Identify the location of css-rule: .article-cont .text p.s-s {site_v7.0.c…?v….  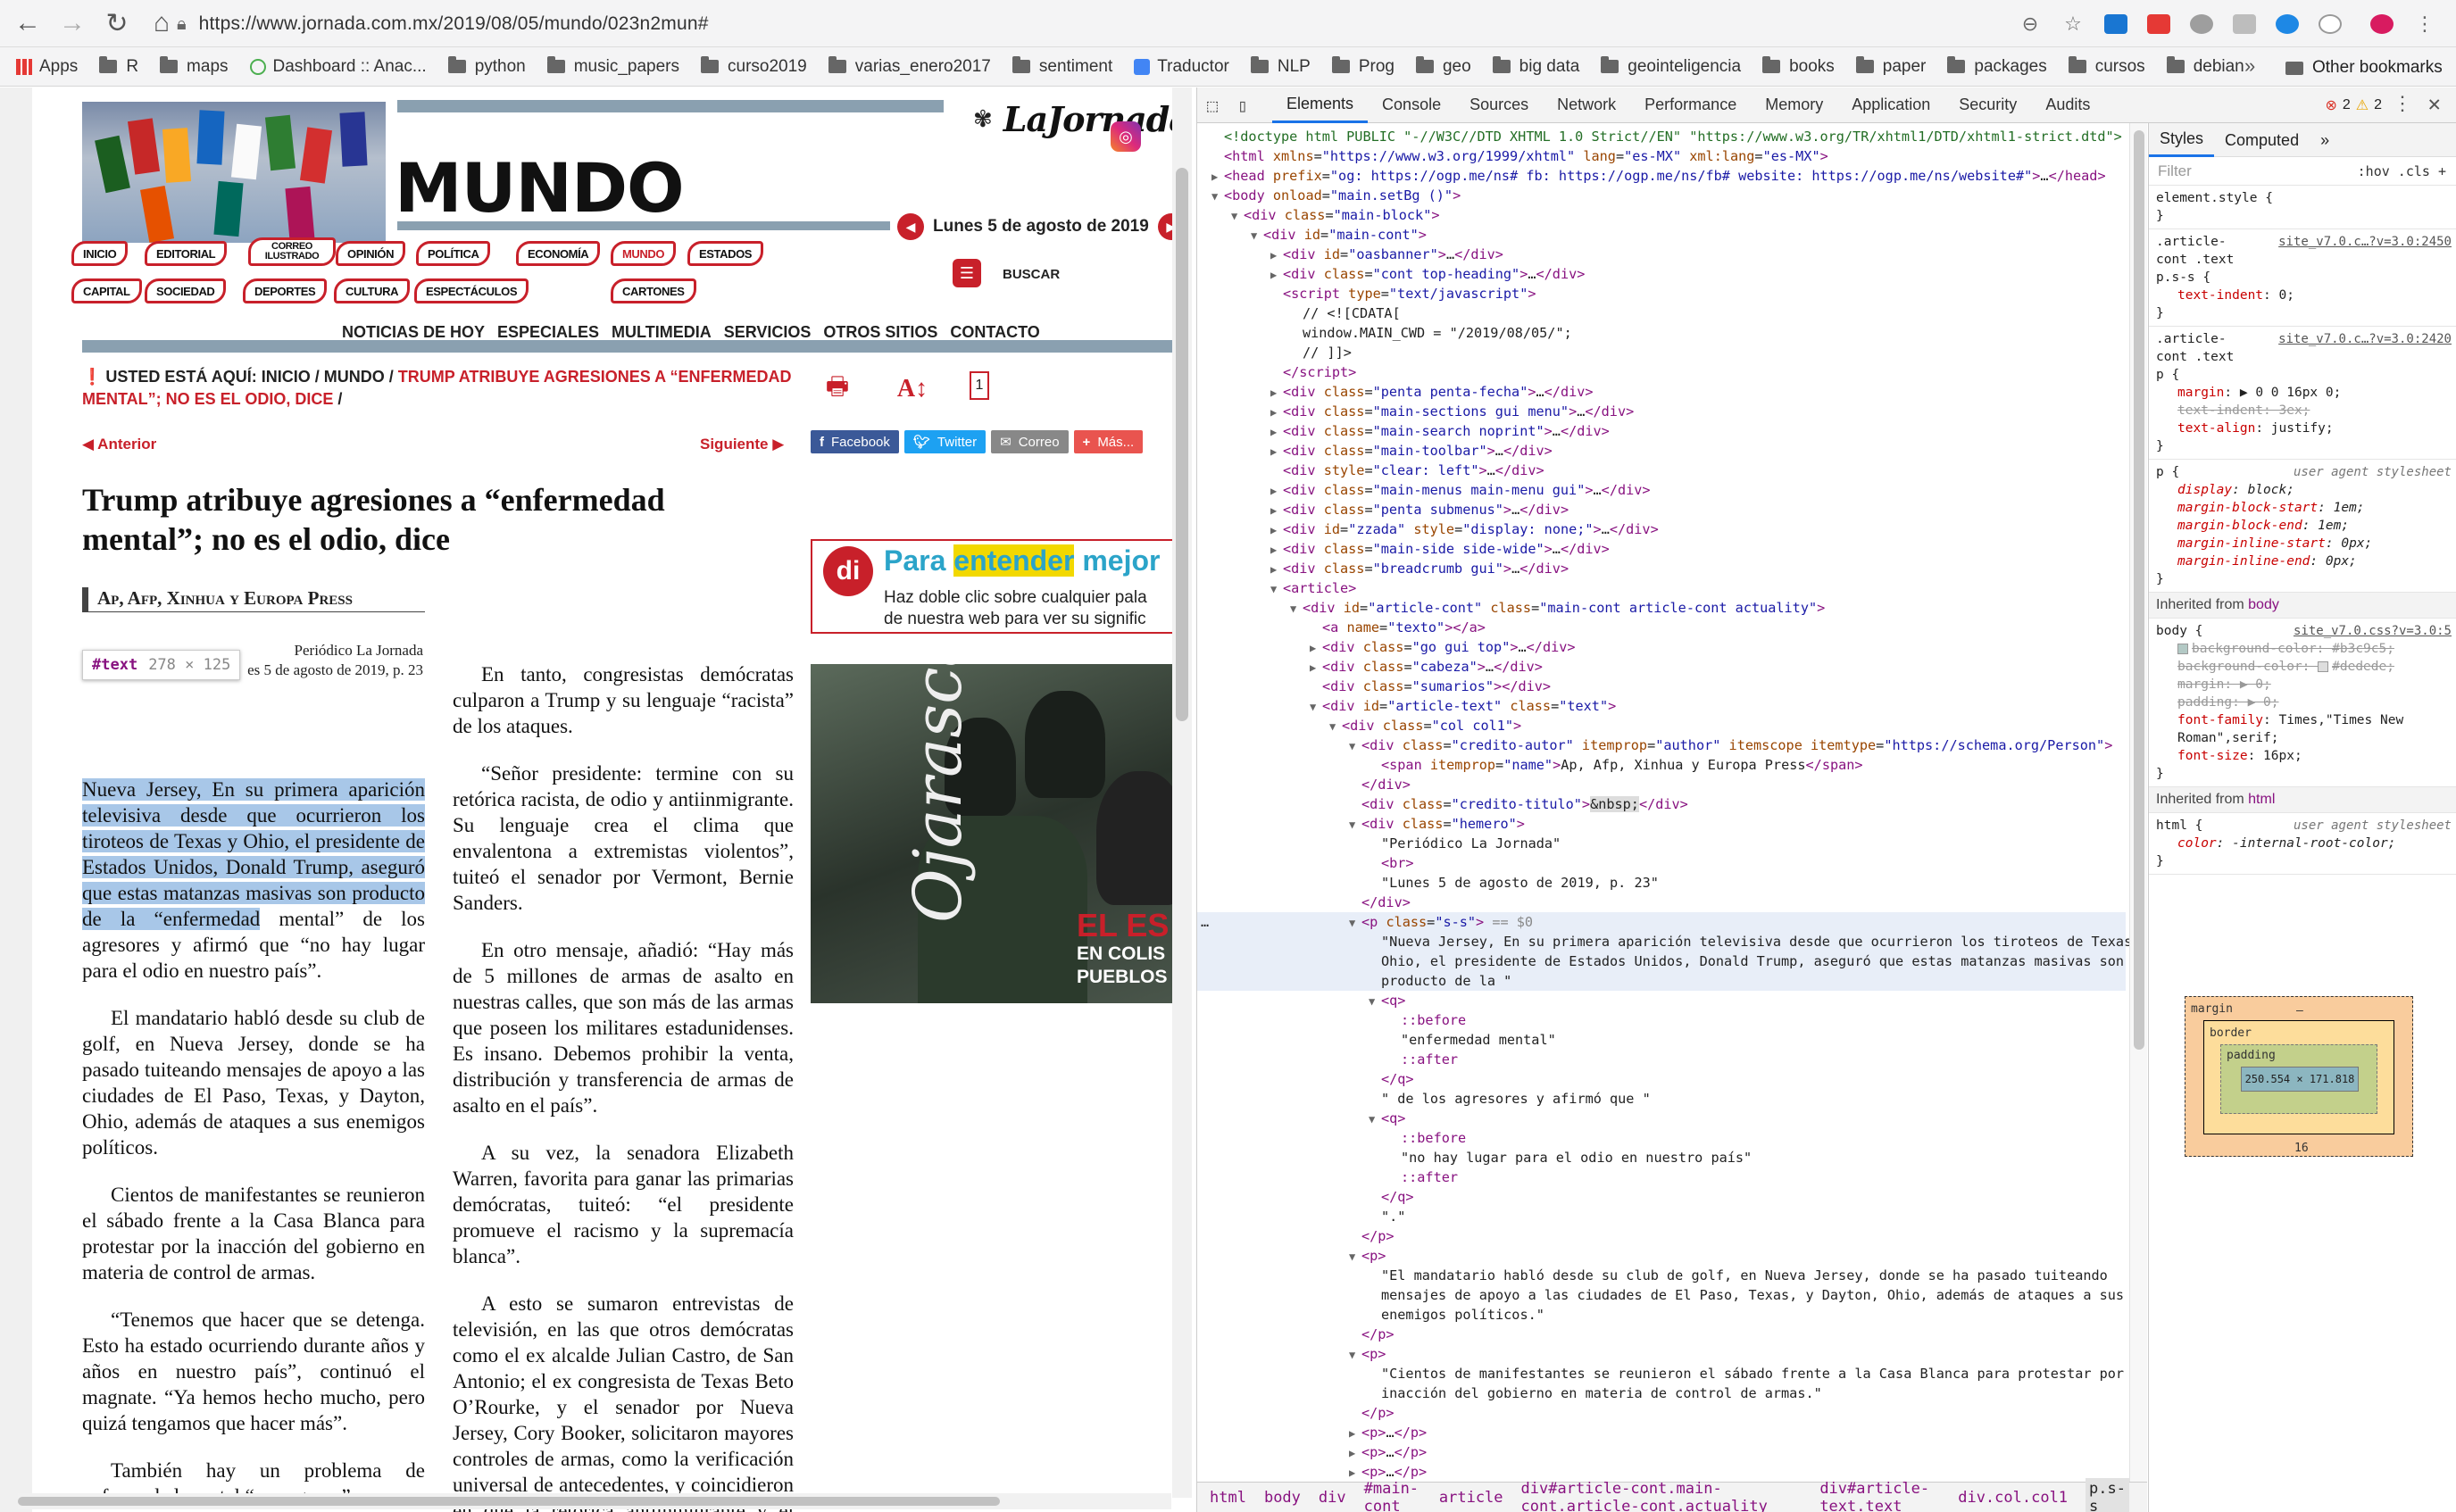
(2302, 278).